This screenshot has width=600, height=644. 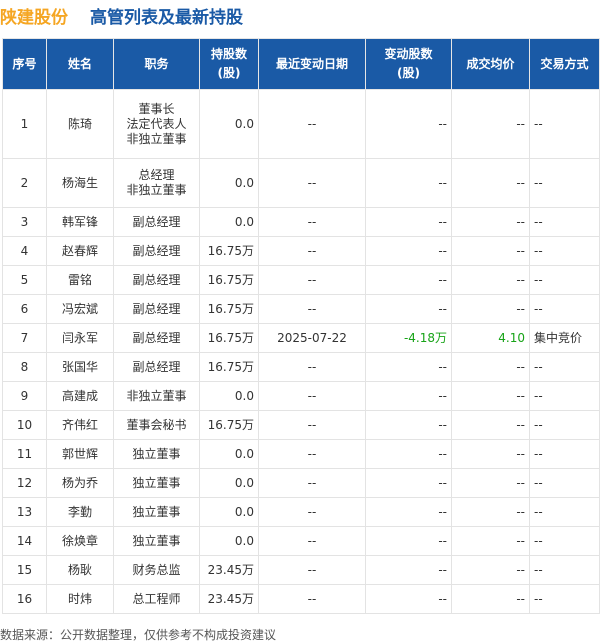 I want to click on table-row: 9 高建成 非独立董事 0.0 -- -- -- --, so click(x=301, y=396).